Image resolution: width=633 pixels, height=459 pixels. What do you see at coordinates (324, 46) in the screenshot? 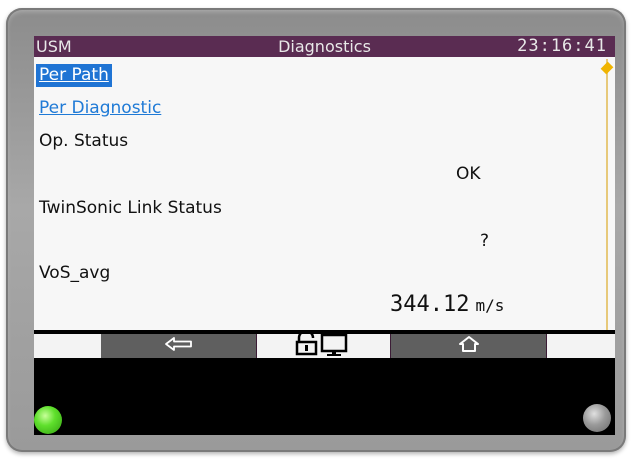
I see `title-bar: USM Diagnostics 23:16:41` at bounding box center [324, 46].